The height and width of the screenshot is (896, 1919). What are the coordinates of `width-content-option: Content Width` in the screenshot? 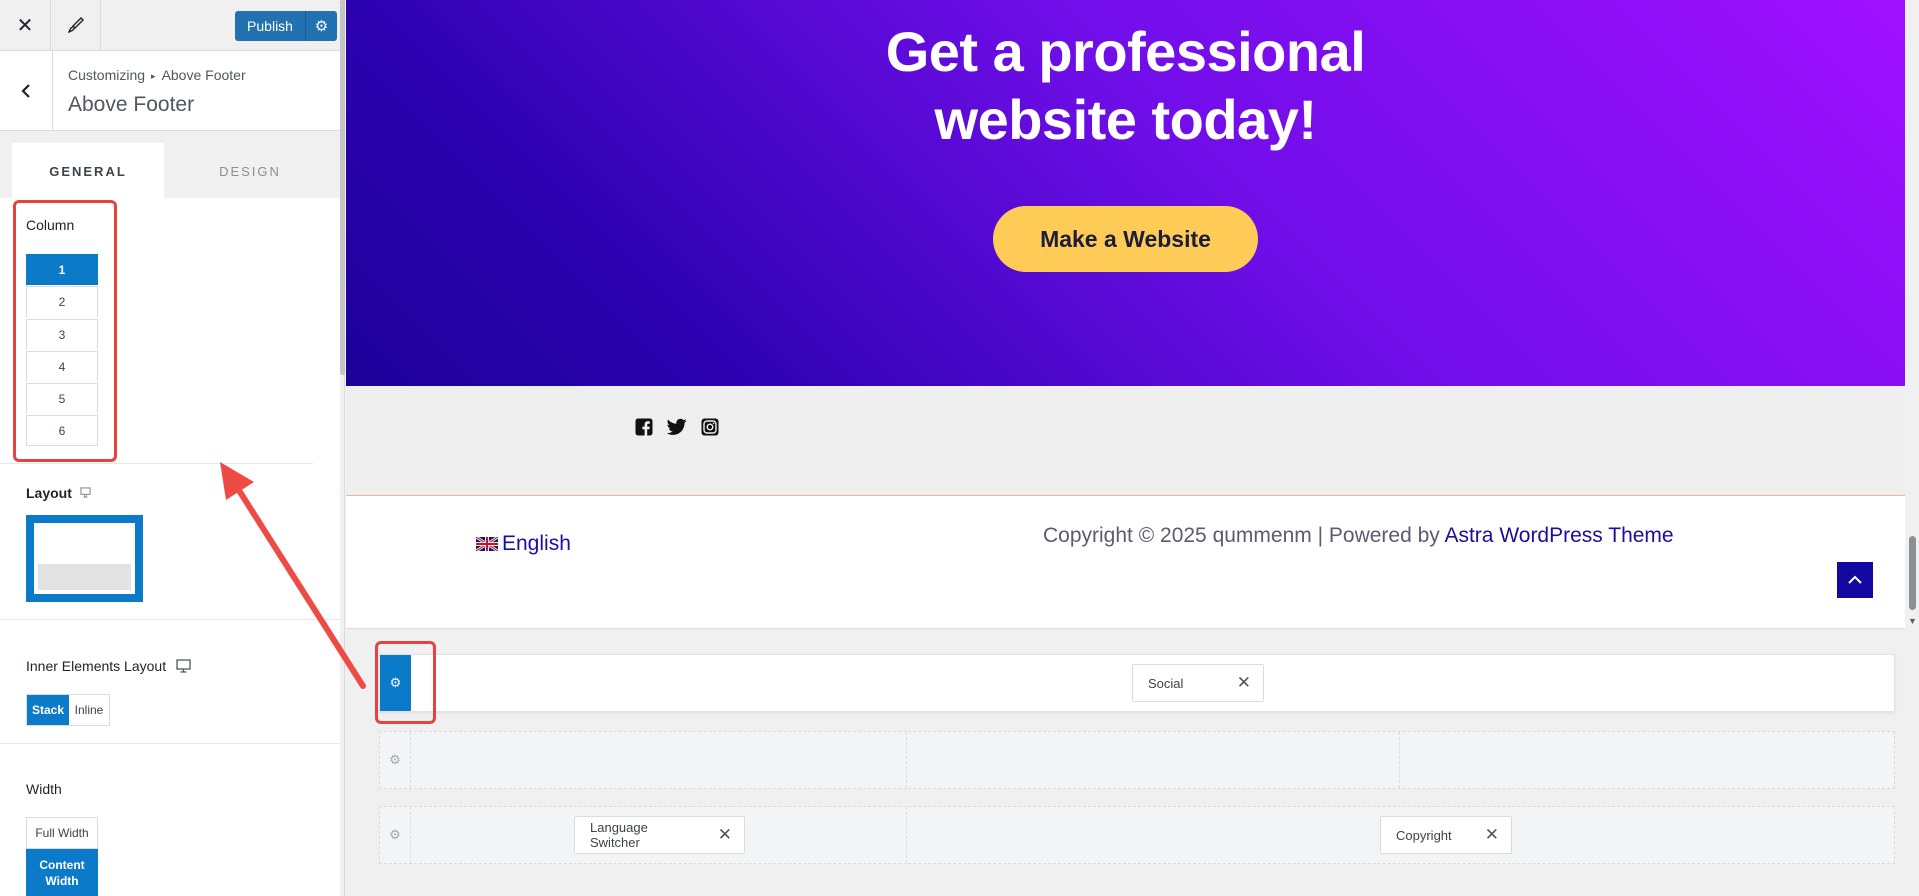 It's located at (62, 872).